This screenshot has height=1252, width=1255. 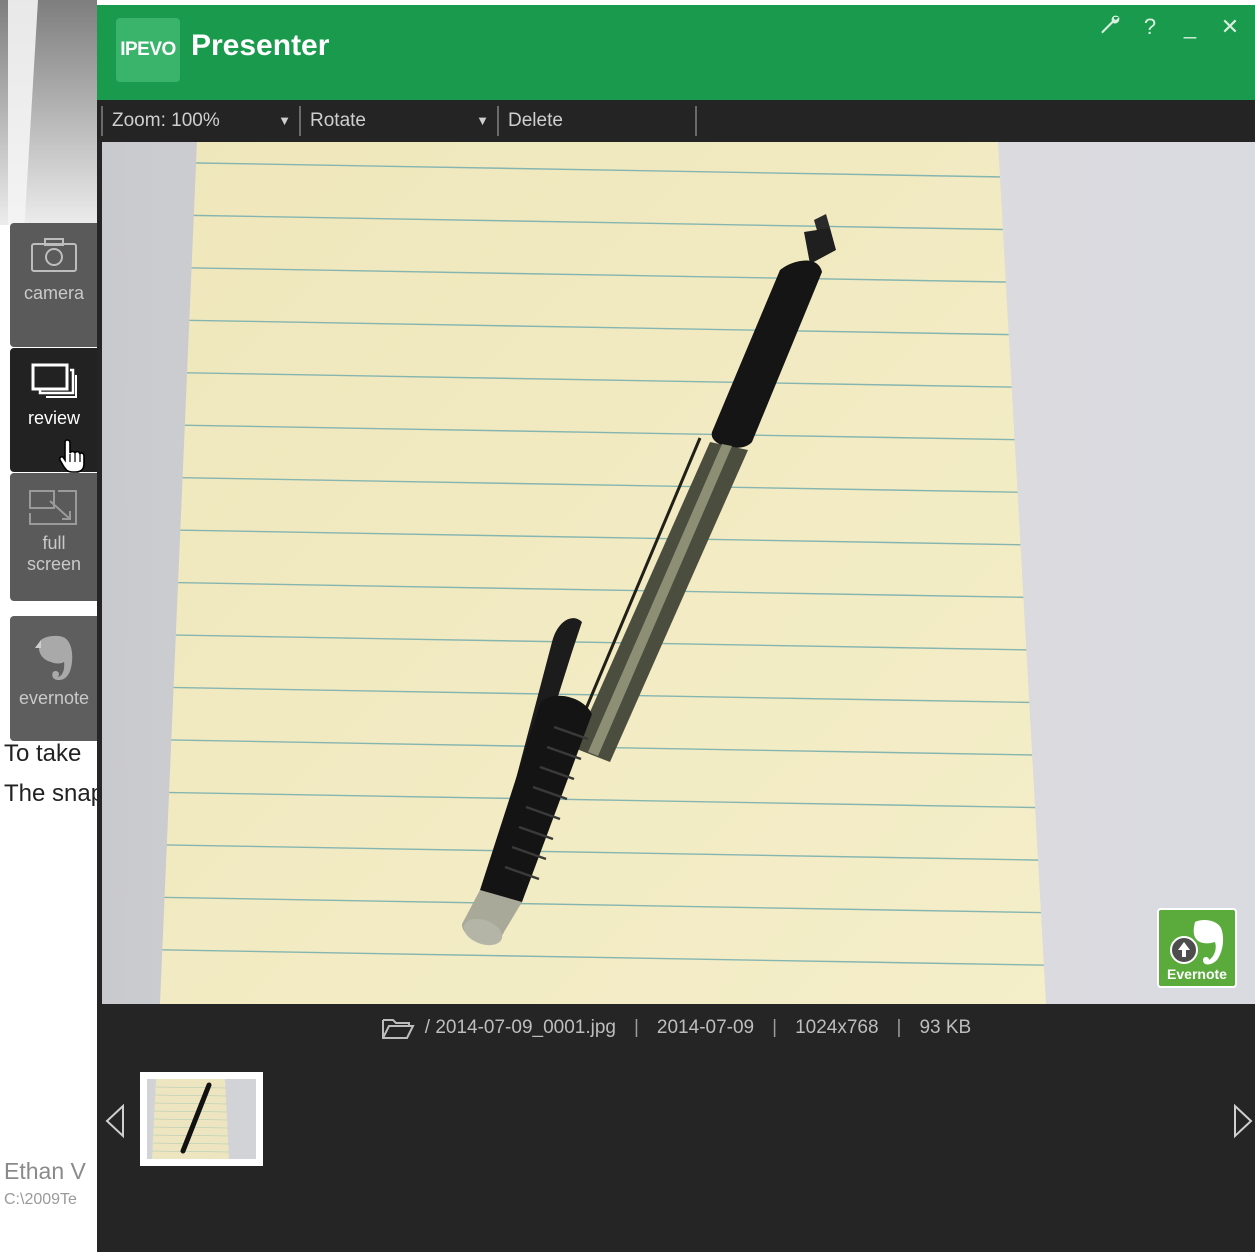 I want to click on camera-mode-button: camera, so click(x=54, y=285).